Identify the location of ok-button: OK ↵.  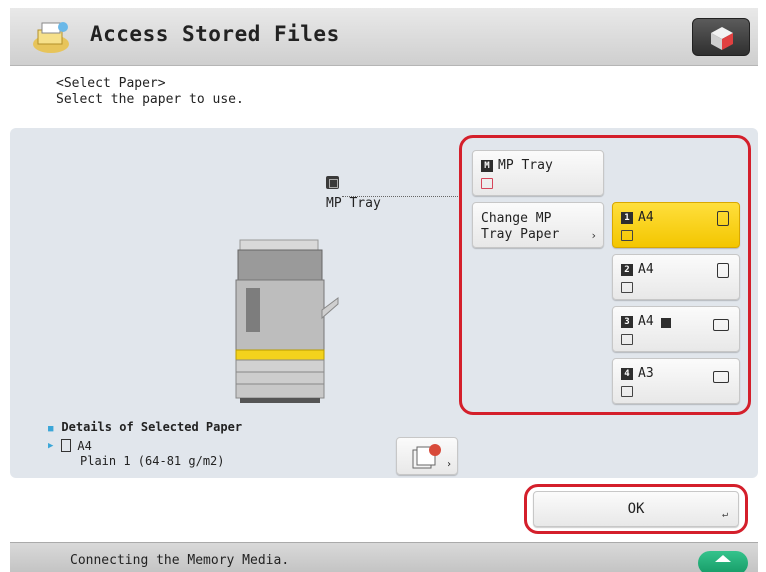
(636, 509).